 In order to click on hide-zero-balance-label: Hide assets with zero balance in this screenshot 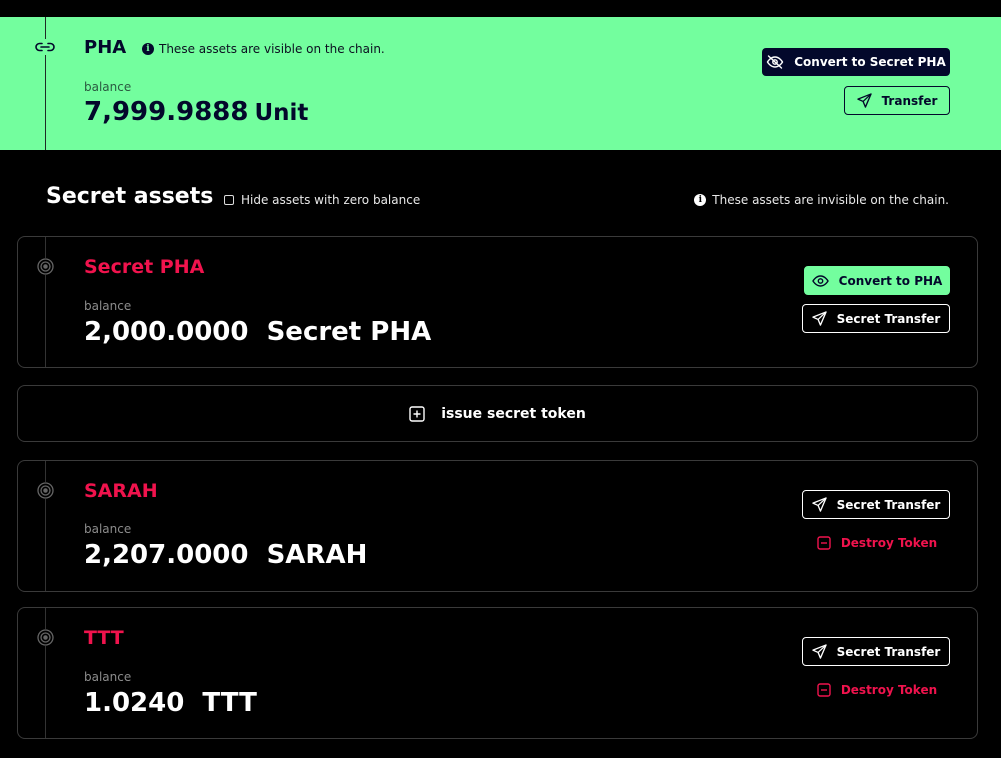, I will do `click(331, 200)`.